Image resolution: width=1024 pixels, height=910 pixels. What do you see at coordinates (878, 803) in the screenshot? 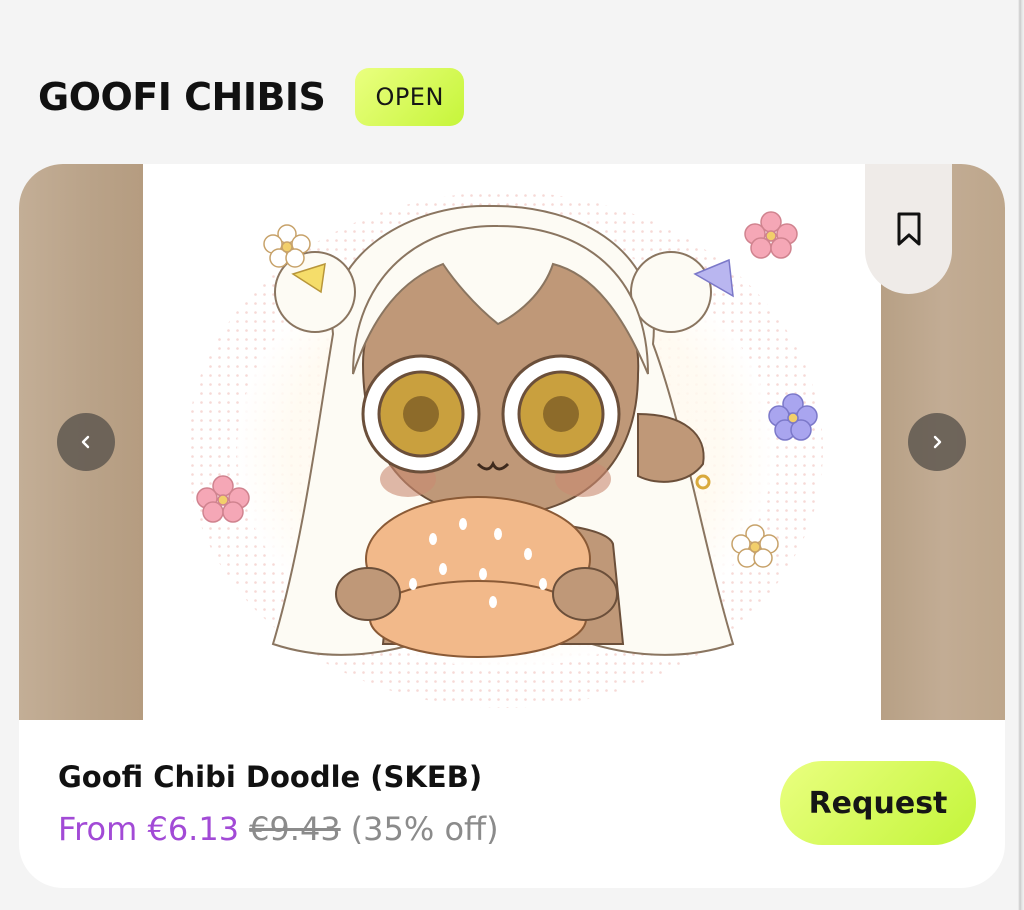
I see `request-button: Request` at bounding box center [878, 803].